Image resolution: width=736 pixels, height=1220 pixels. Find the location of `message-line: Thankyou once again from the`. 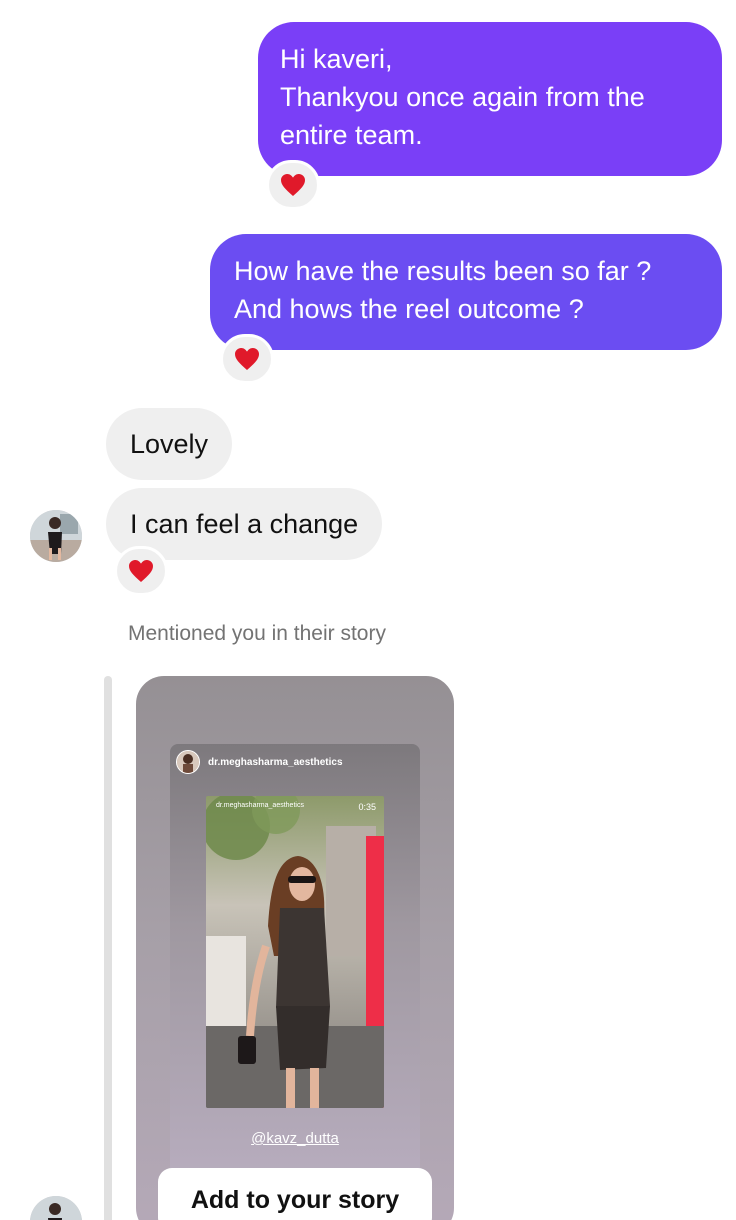

message-line: Thankyou once again from the is located at coordinates (462, 97).